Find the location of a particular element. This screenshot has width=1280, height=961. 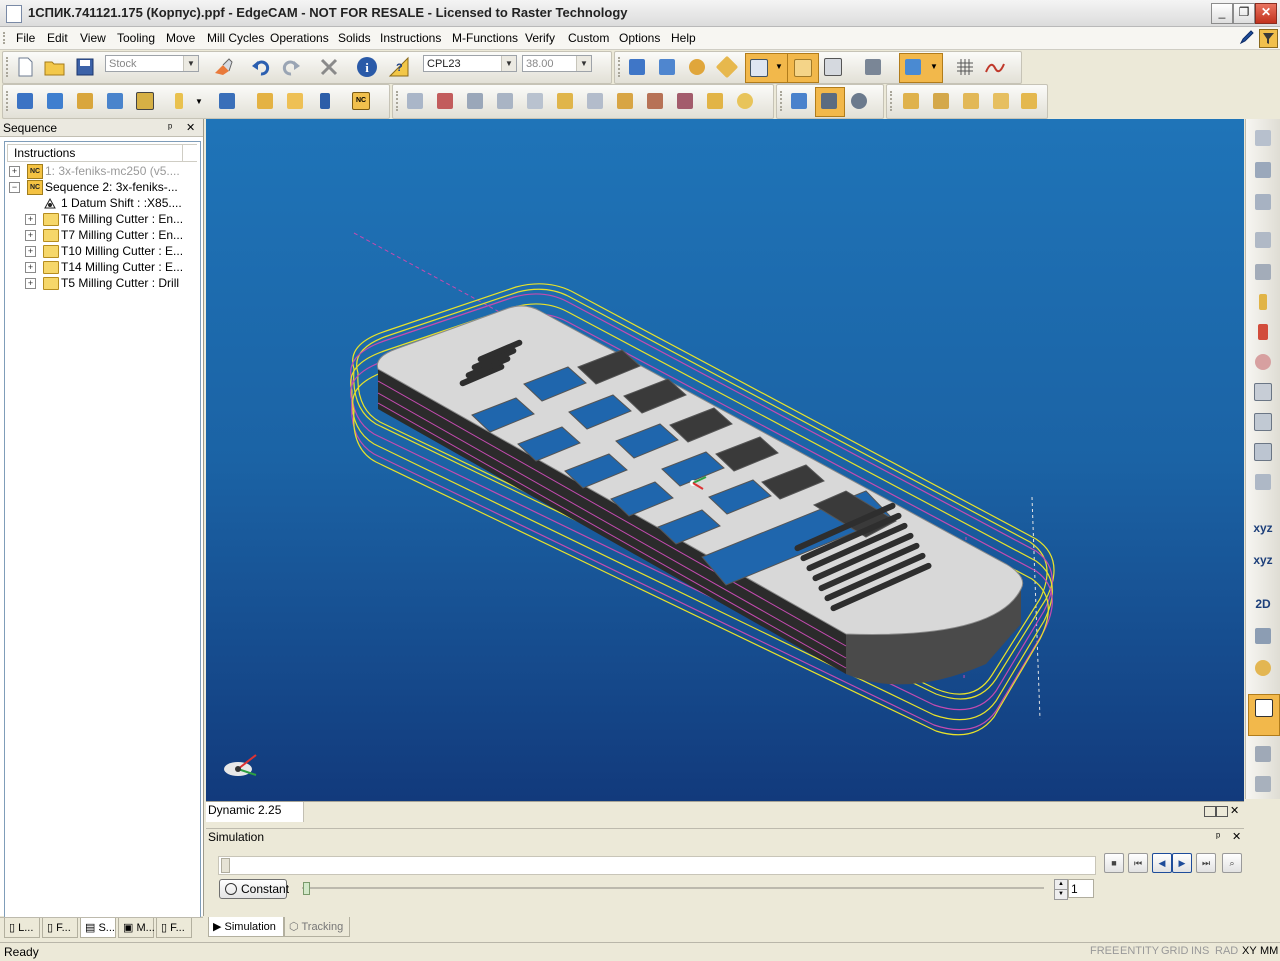

play-button: ▶ is located at coordinates (1182, 863).